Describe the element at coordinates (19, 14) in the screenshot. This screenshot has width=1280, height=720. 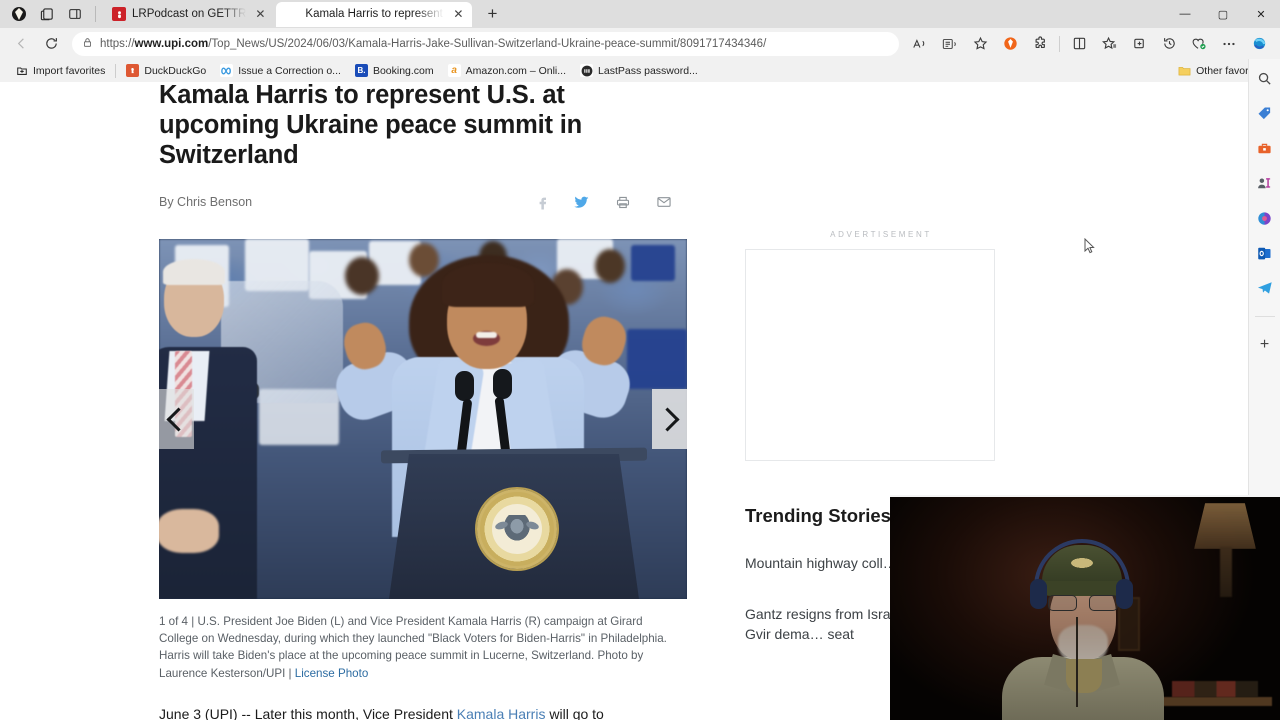
I see `brave-leo-icon` at that location.